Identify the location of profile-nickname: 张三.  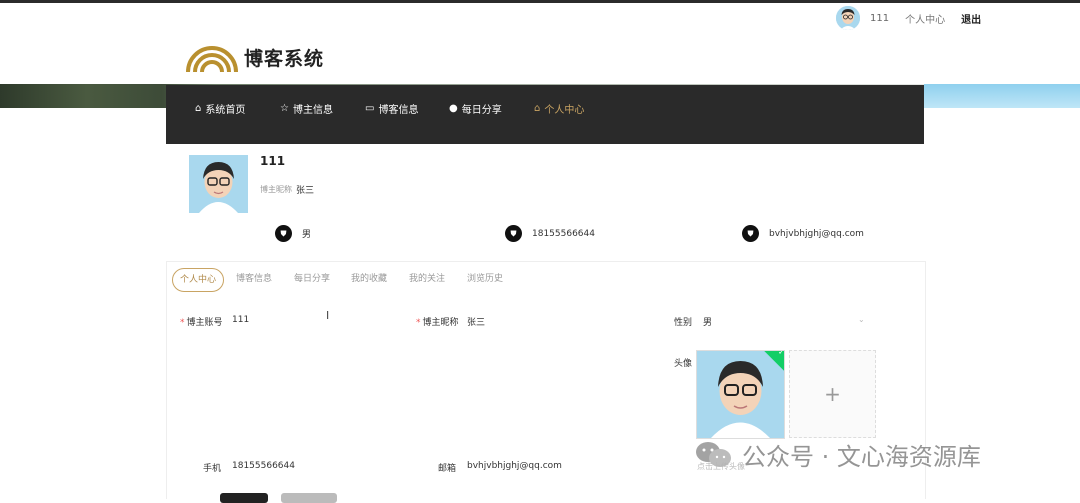
(305, 191).